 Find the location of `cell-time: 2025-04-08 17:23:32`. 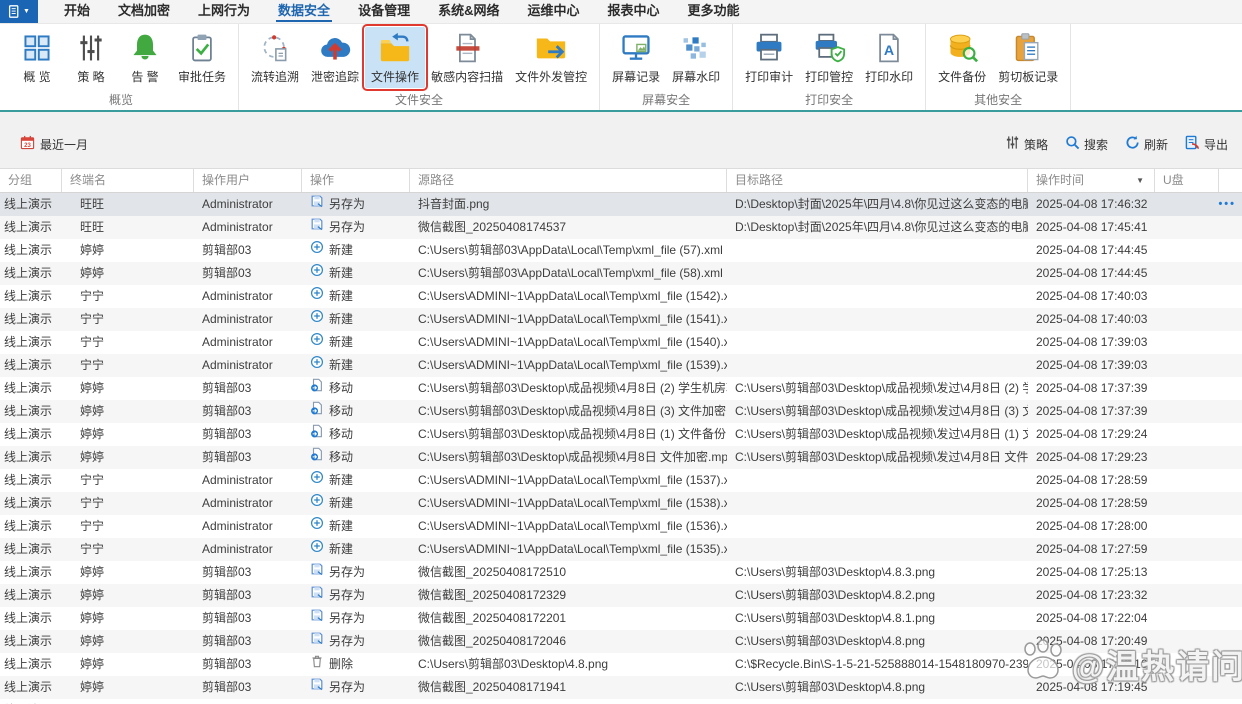

cell-time: 2025-04-08 17:23:32 is located at coordinates (1092, 595).